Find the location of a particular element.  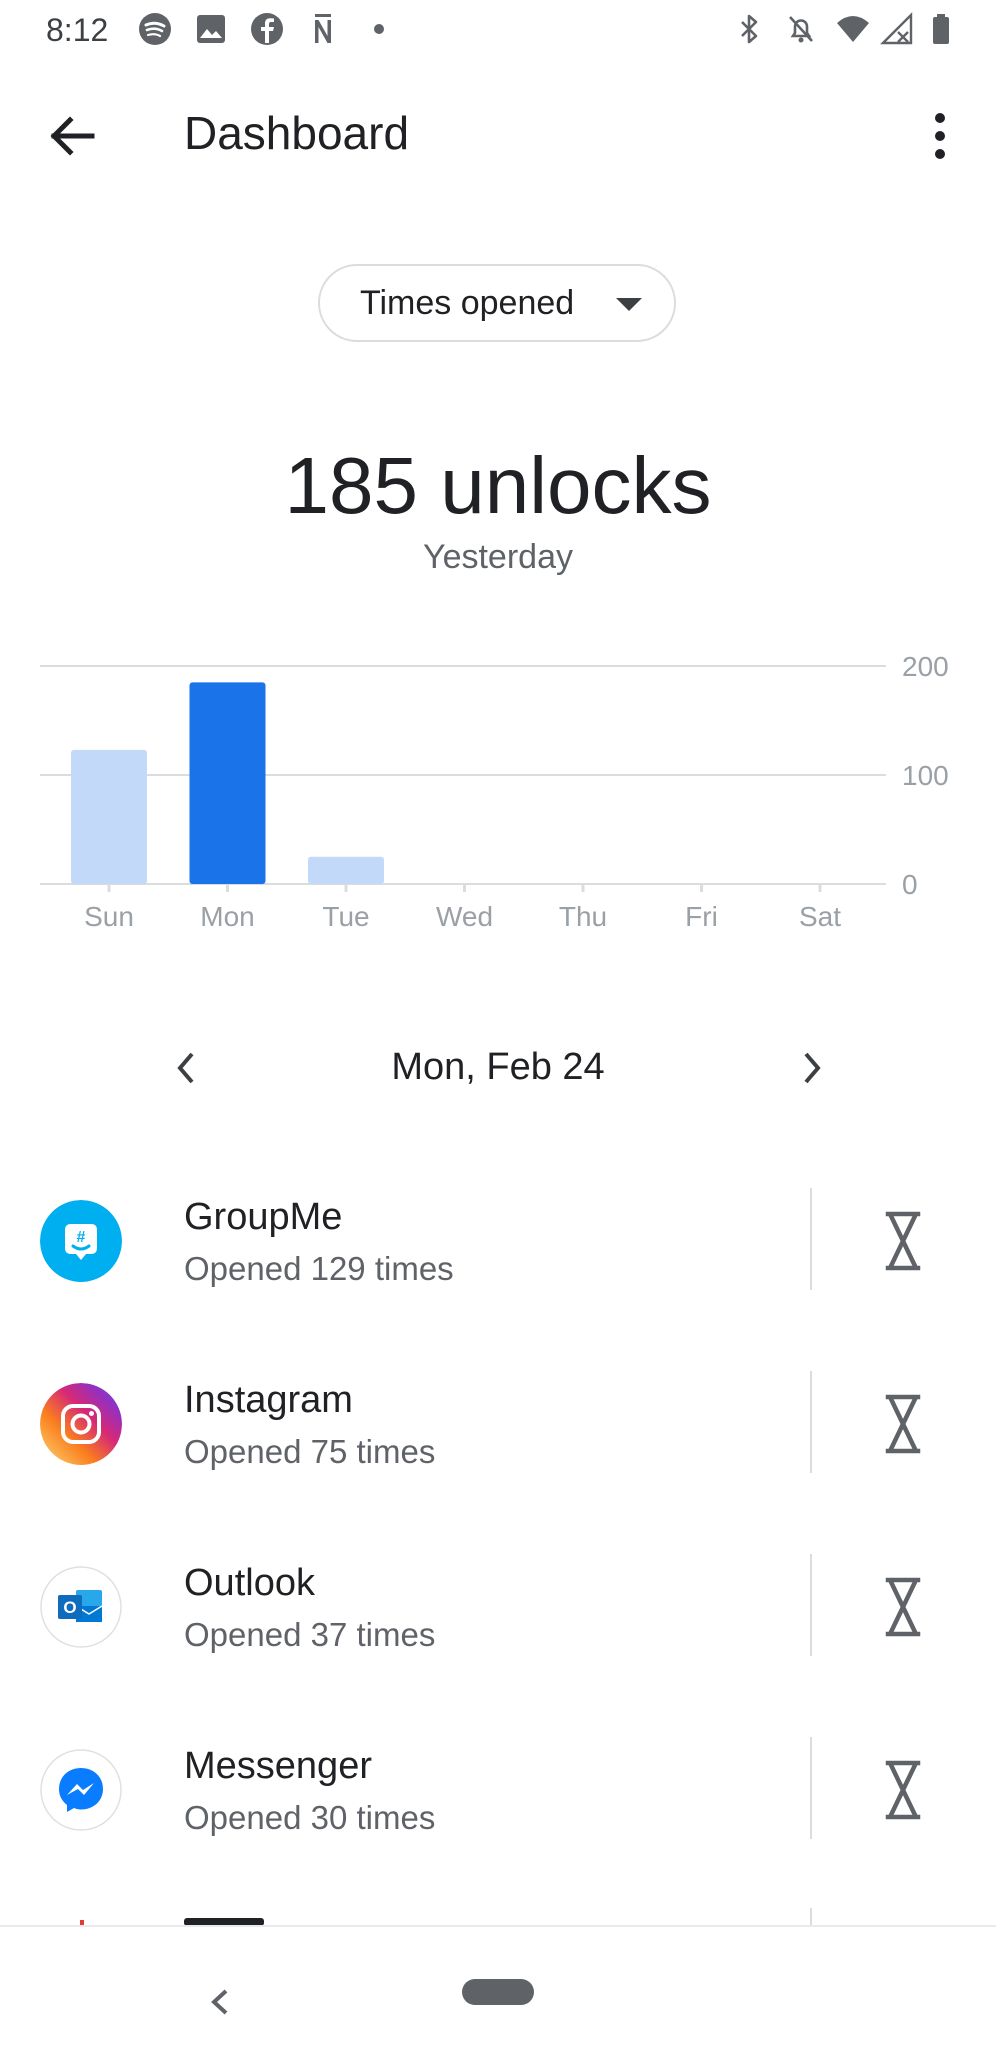

app-name: Messenger is located at coordinates (278, 1766).